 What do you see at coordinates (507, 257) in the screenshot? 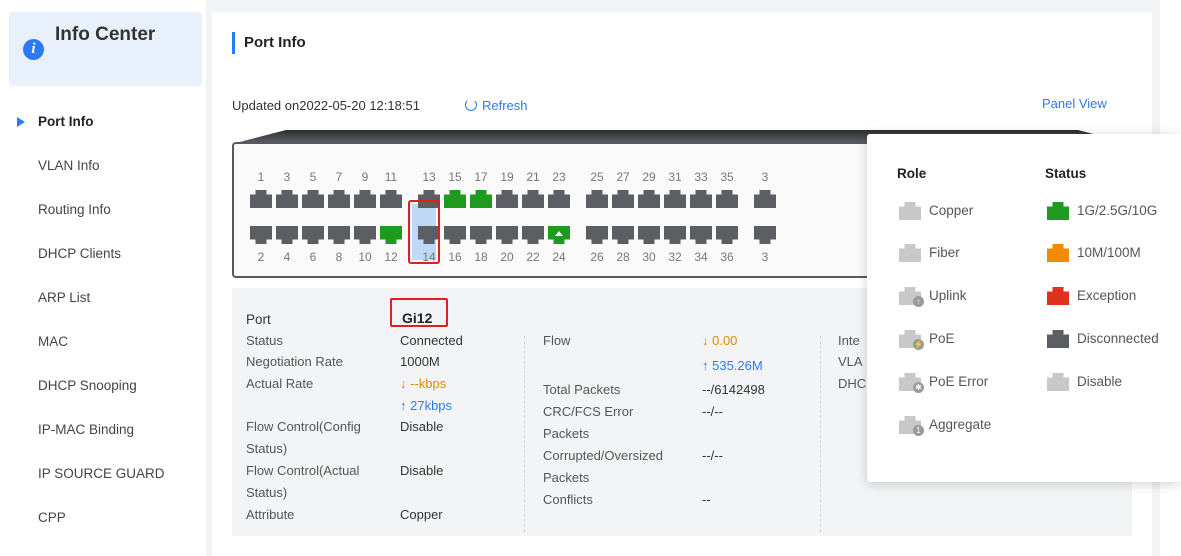
I see `port-number-20: 20` at bounding box center [507, 257].